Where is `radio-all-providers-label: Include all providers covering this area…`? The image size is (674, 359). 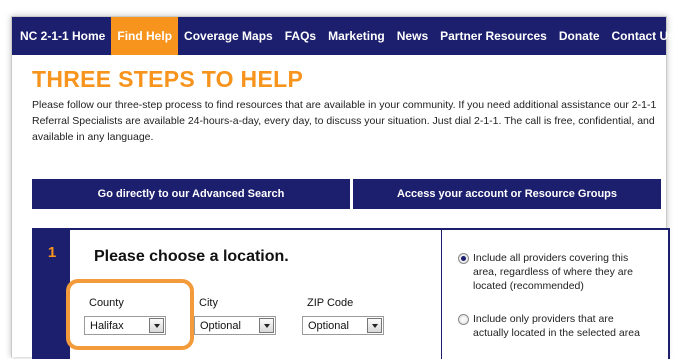 radio-all-providers-label: Include all providers covering this area… is located at coordinates (553, 272).